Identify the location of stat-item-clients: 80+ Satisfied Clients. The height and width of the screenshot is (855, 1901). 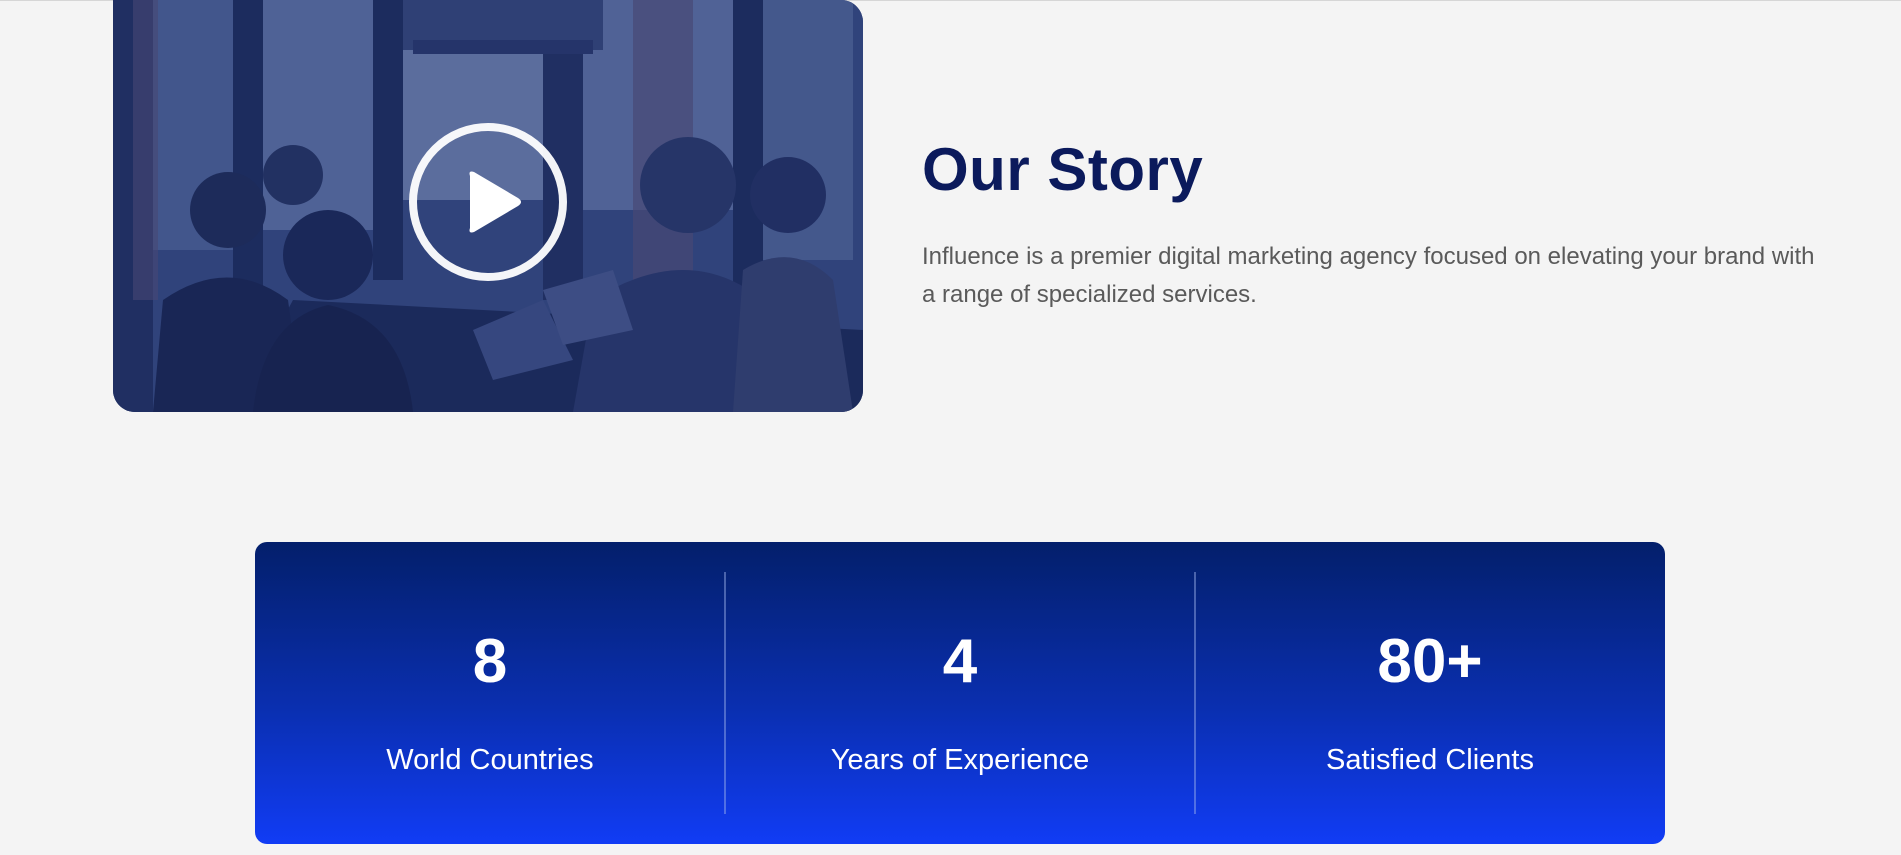
(1429, 693).